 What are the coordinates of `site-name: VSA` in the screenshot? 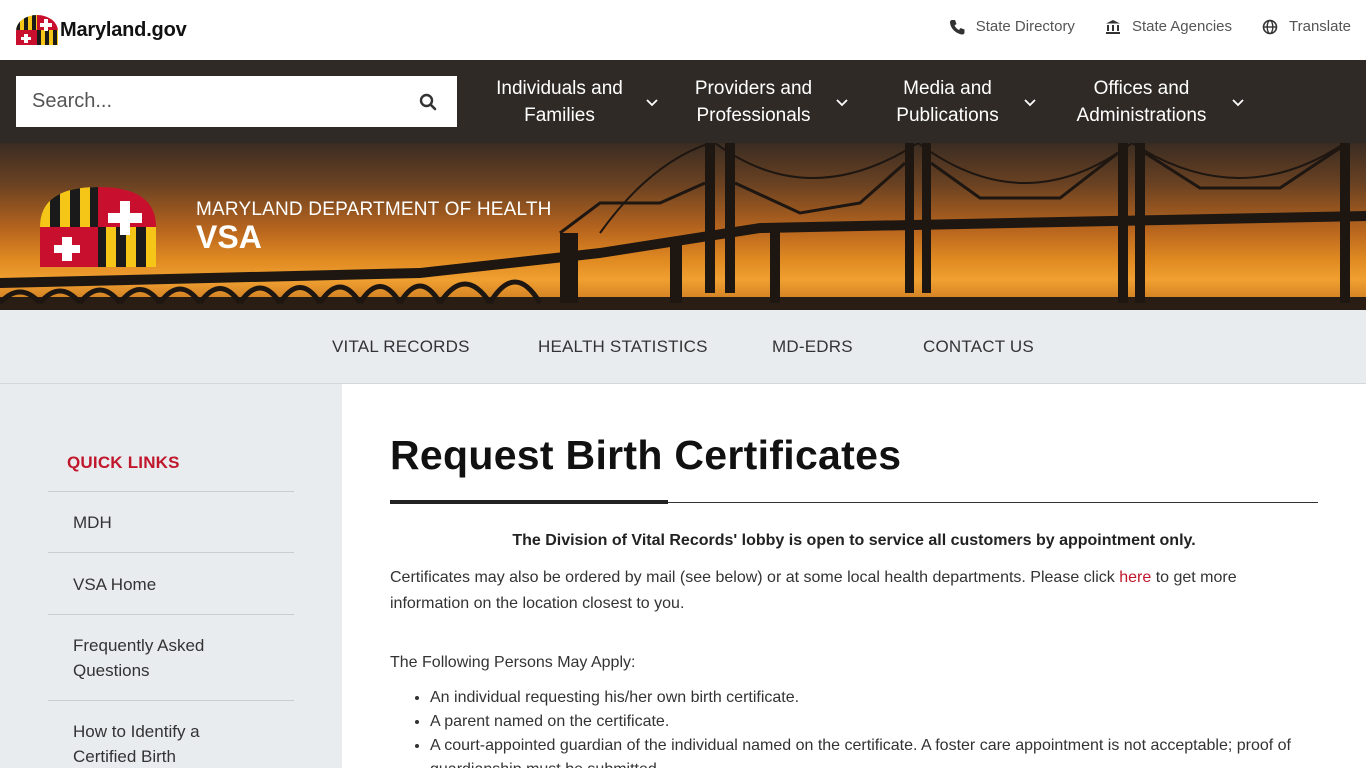 It's located at (229, 237).